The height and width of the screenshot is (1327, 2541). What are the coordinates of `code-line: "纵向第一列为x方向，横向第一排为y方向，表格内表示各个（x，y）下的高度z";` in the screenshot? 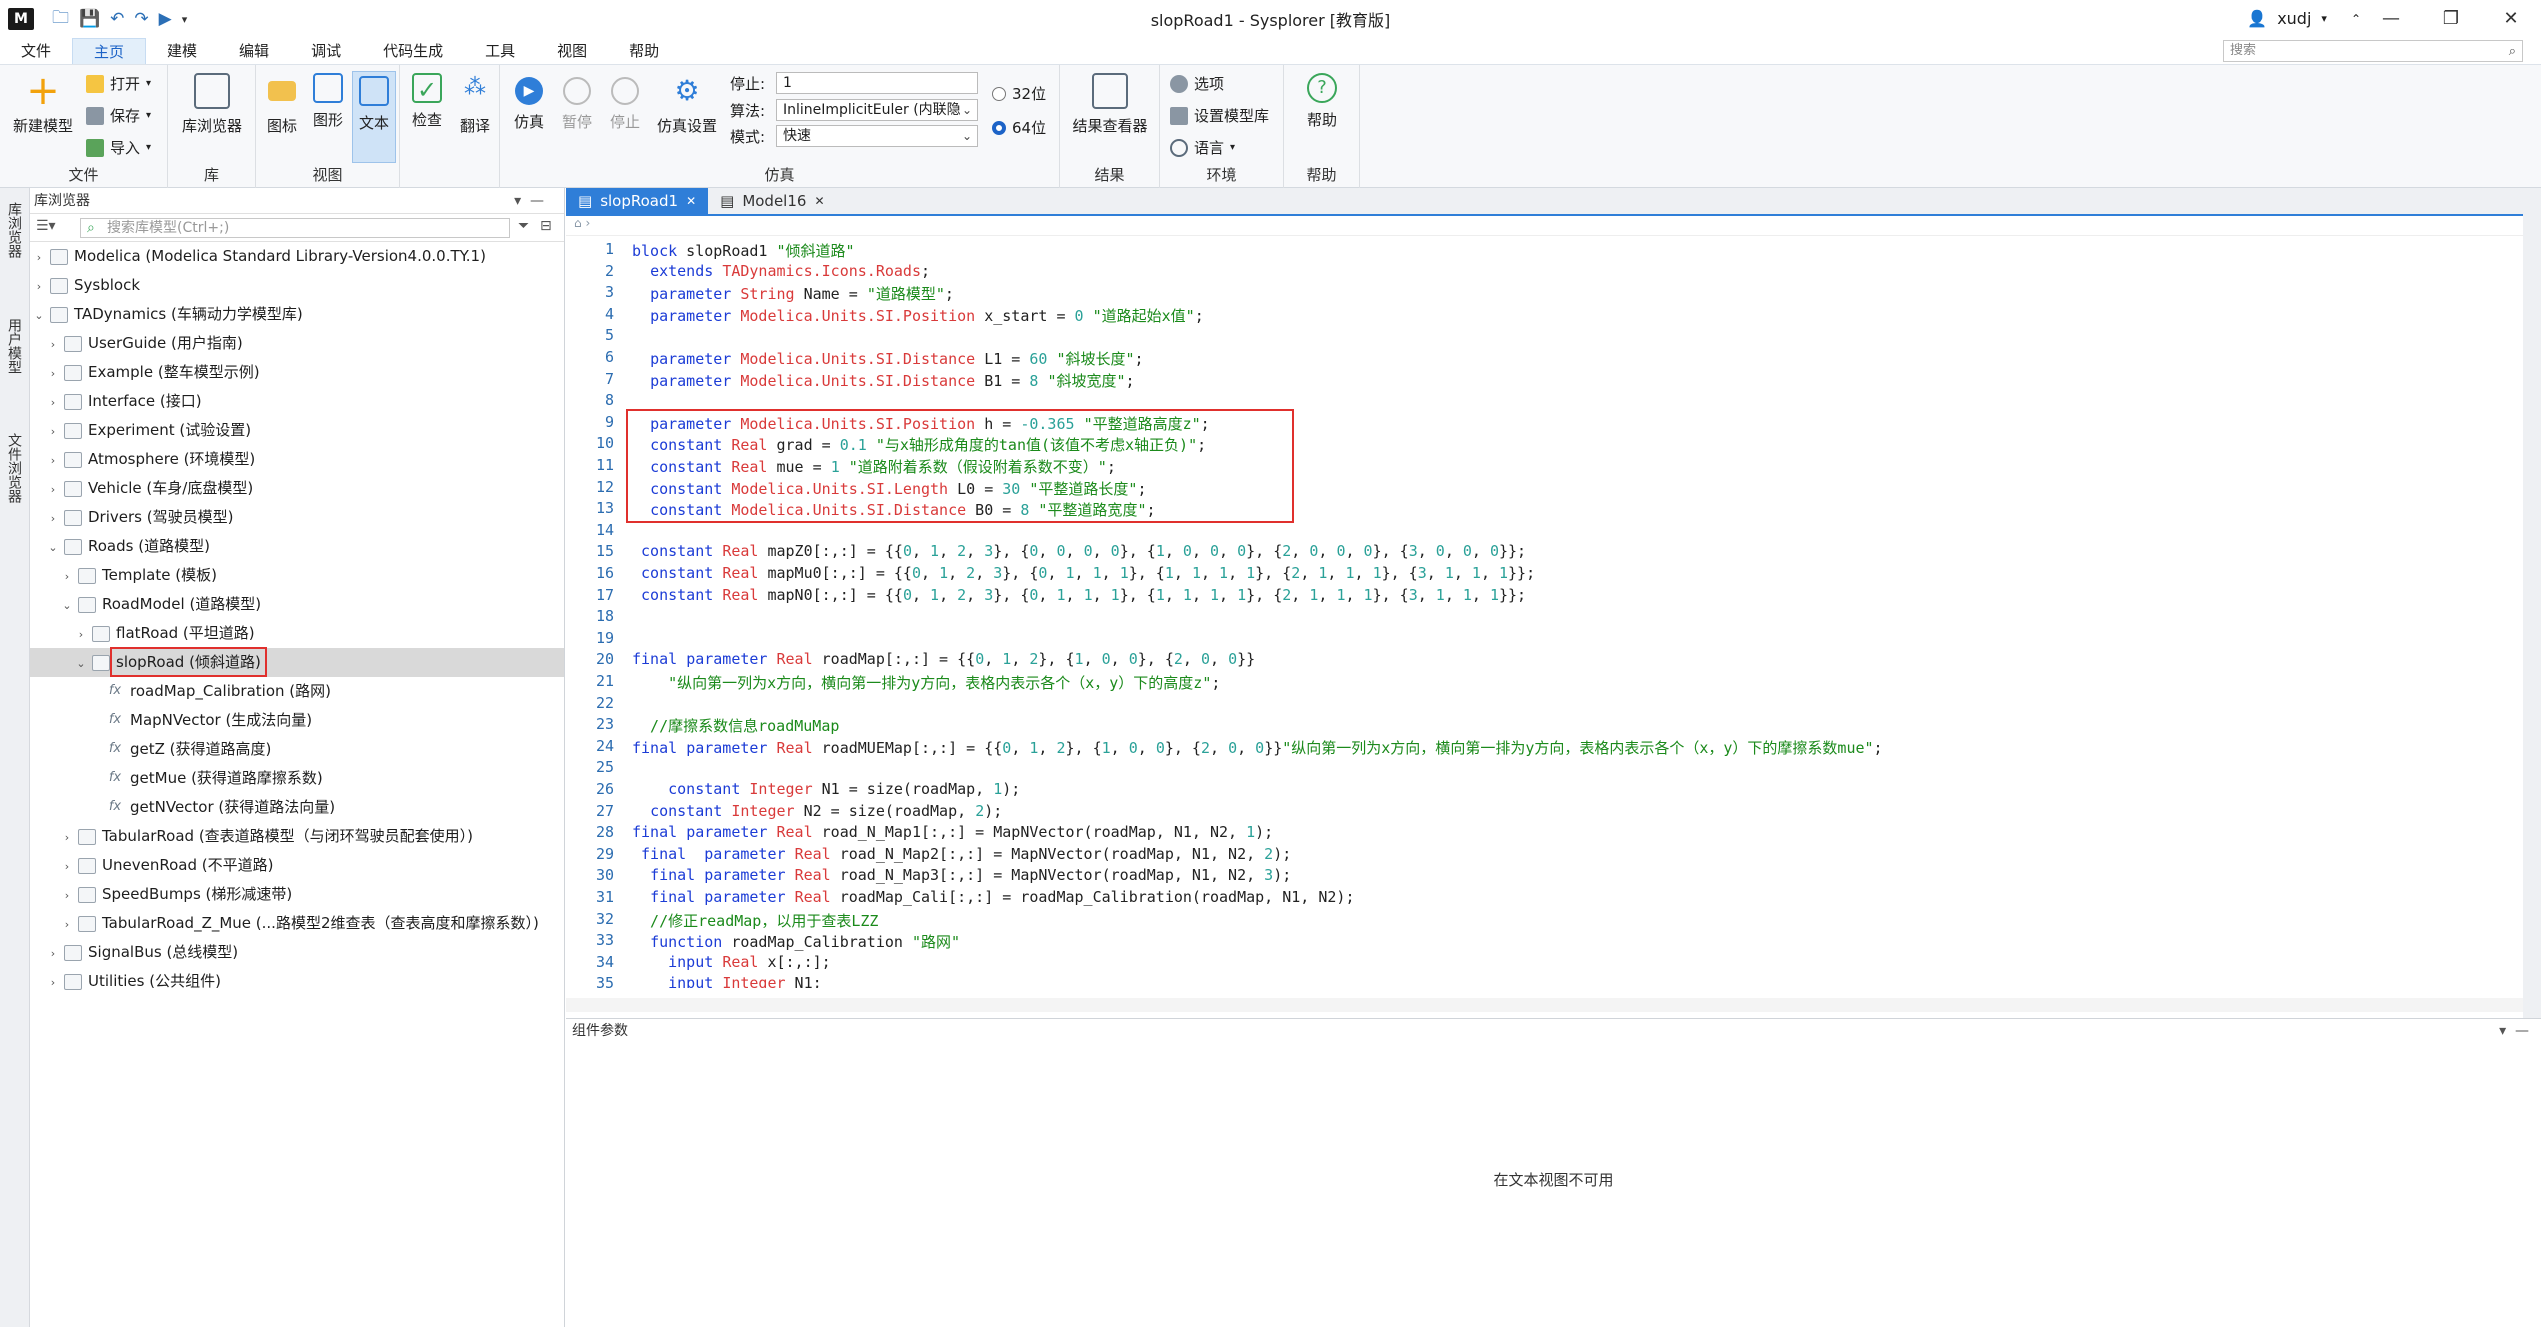 It's located at (926, 682).